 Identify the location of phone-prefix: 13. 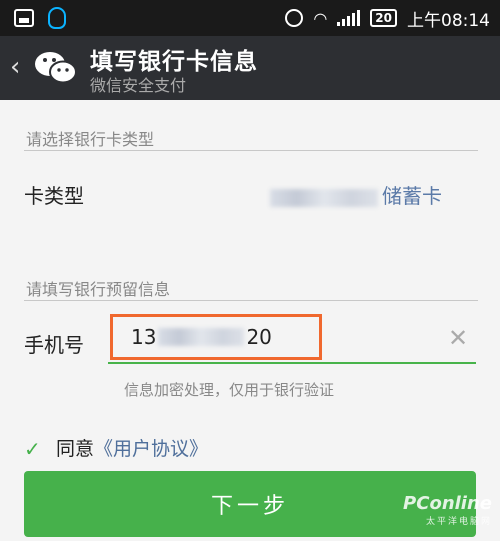
(144, 337).